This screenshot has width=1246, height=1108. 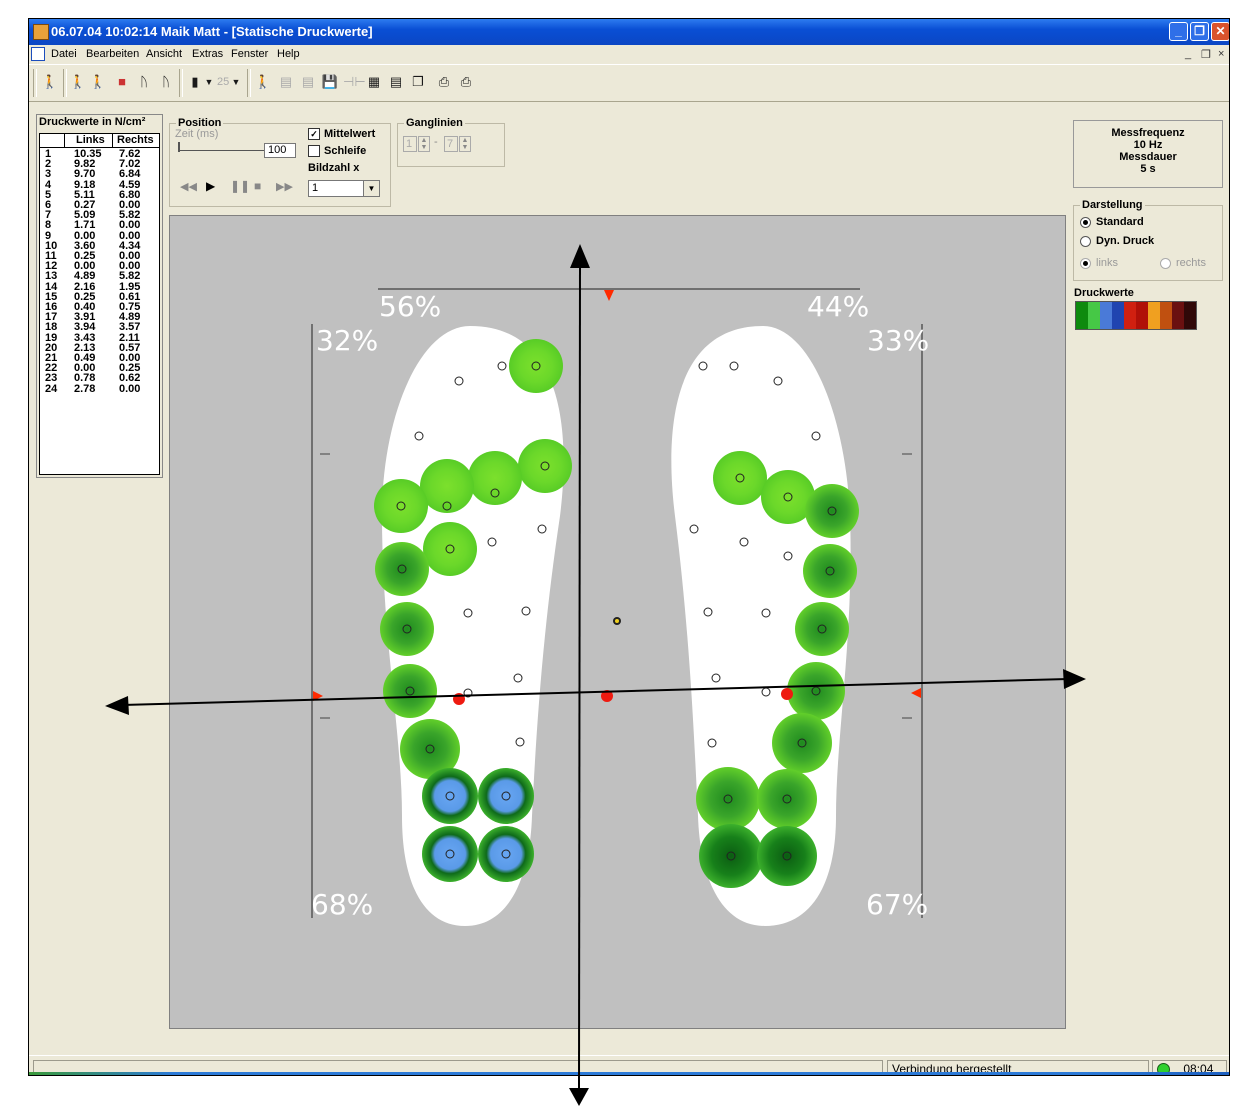 I want to click on radio-links: links, so click(x=1099, y=263).